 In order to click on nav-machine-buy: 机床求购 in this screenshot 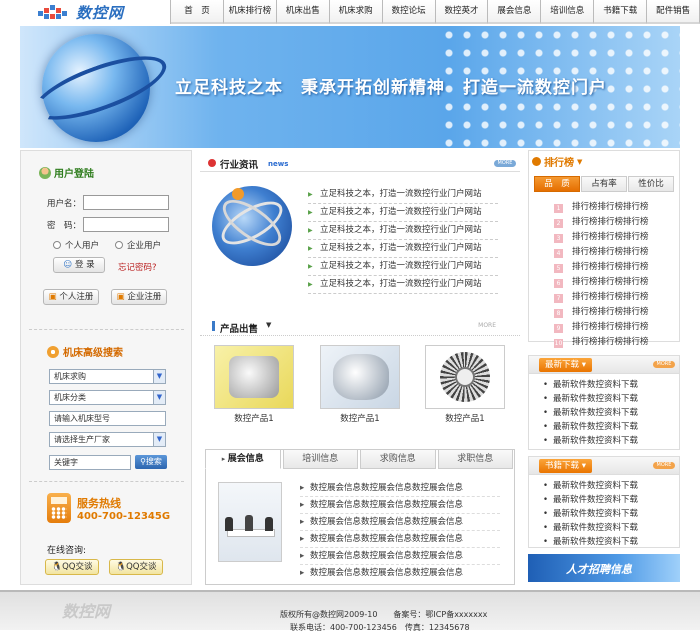, I will do `click(356, 12)`.